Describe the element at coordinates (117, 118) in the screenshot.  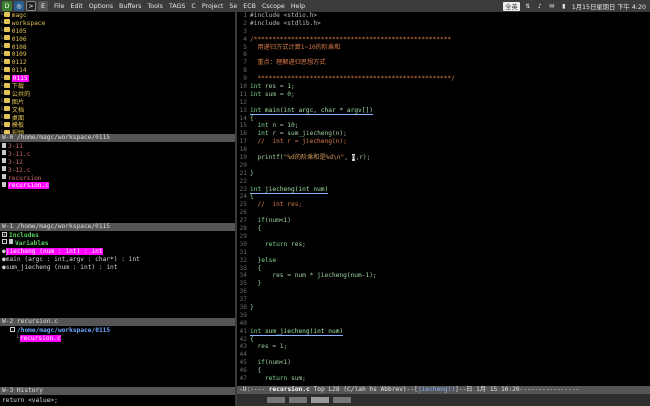
I see `dir-tree-item: └ 桌面` at that location.